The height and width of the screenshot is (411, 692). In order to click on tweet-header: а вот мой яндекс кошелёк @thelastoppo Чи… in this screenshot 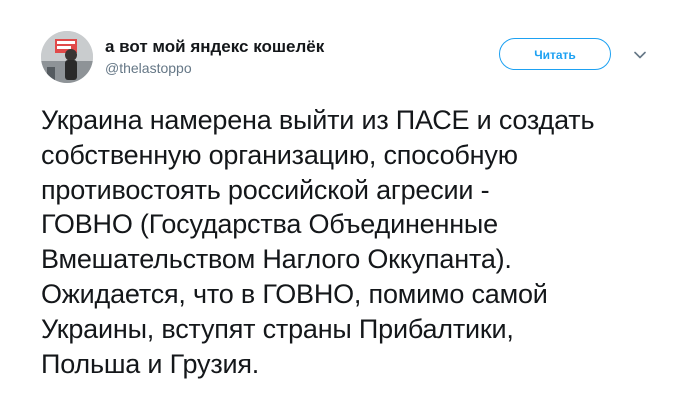, I will do `click(351, 58)`.